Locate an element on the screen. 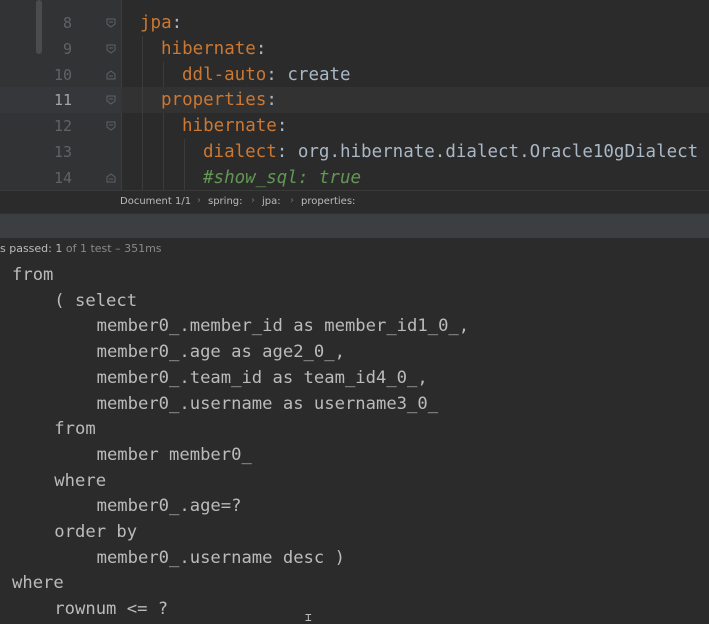  line-number: 9 is located at coordinates (67, 48).